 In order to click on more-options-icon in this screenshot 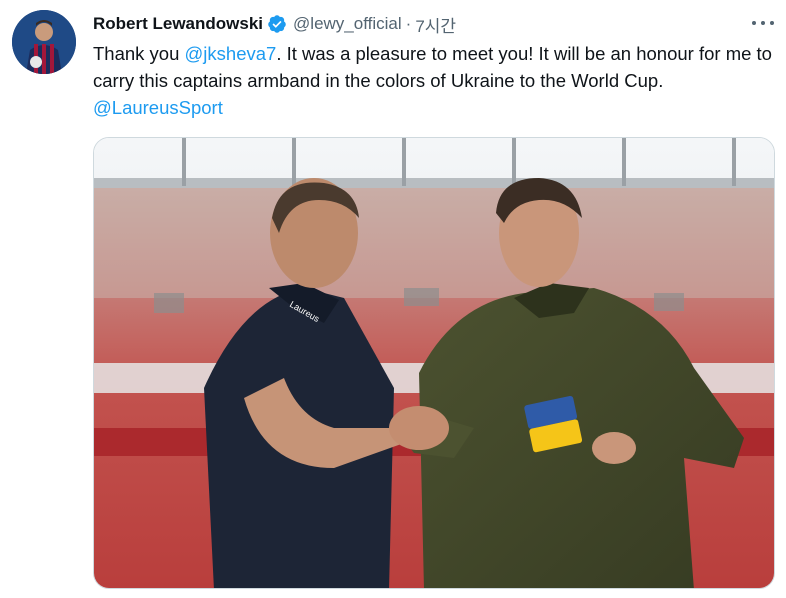, I will do `click(763, 23)`.